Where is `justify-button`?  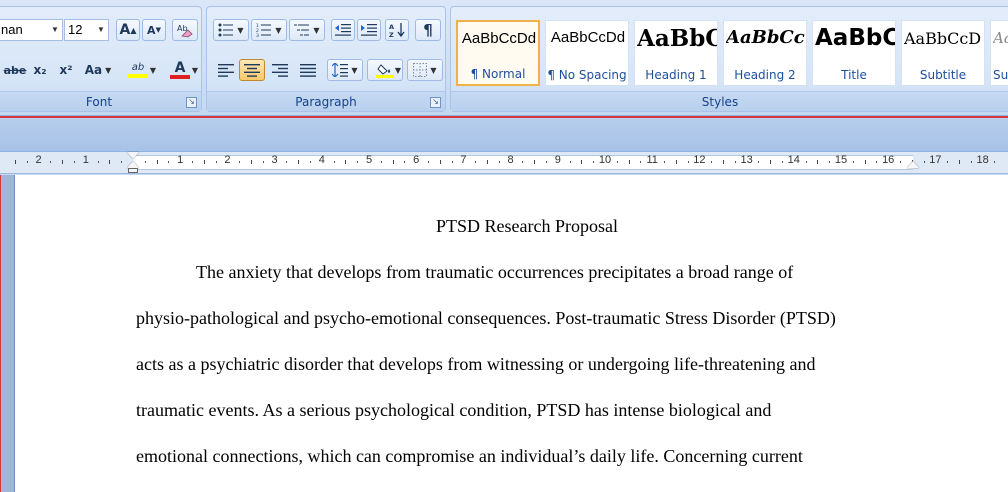
justify-button is located at coordinates (308, 70).